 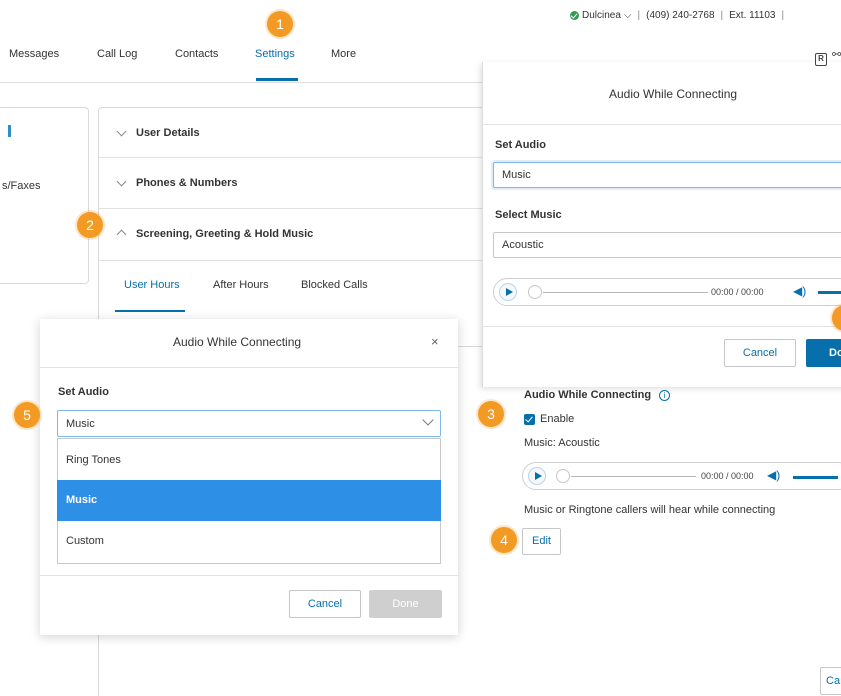 I want to click on phone-number: (409) 240-2768, so click(x=680, y=15).